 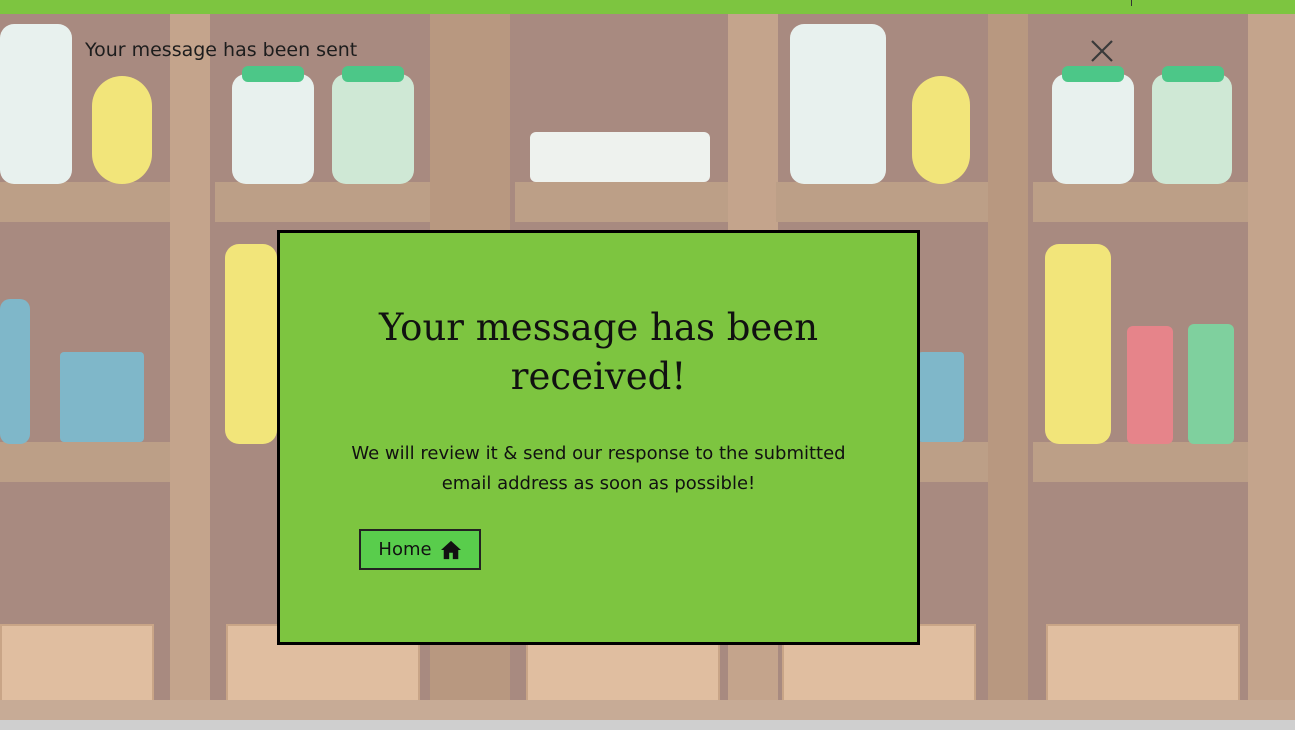 I want to click on home-icon, so click(x=450, y=549).